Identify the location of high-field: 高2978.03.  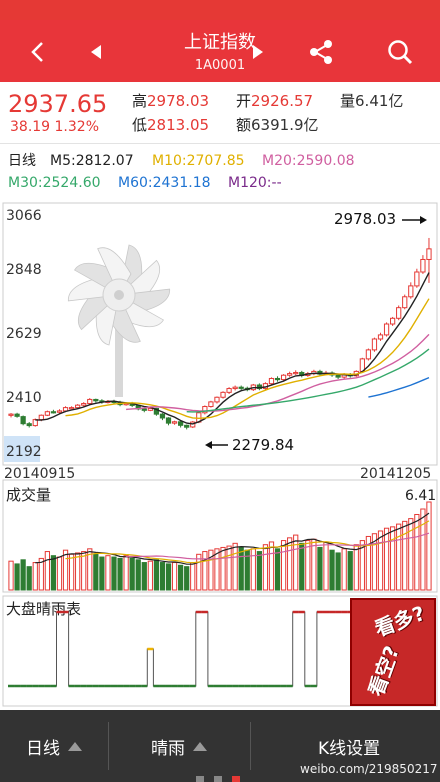
(170, 101).